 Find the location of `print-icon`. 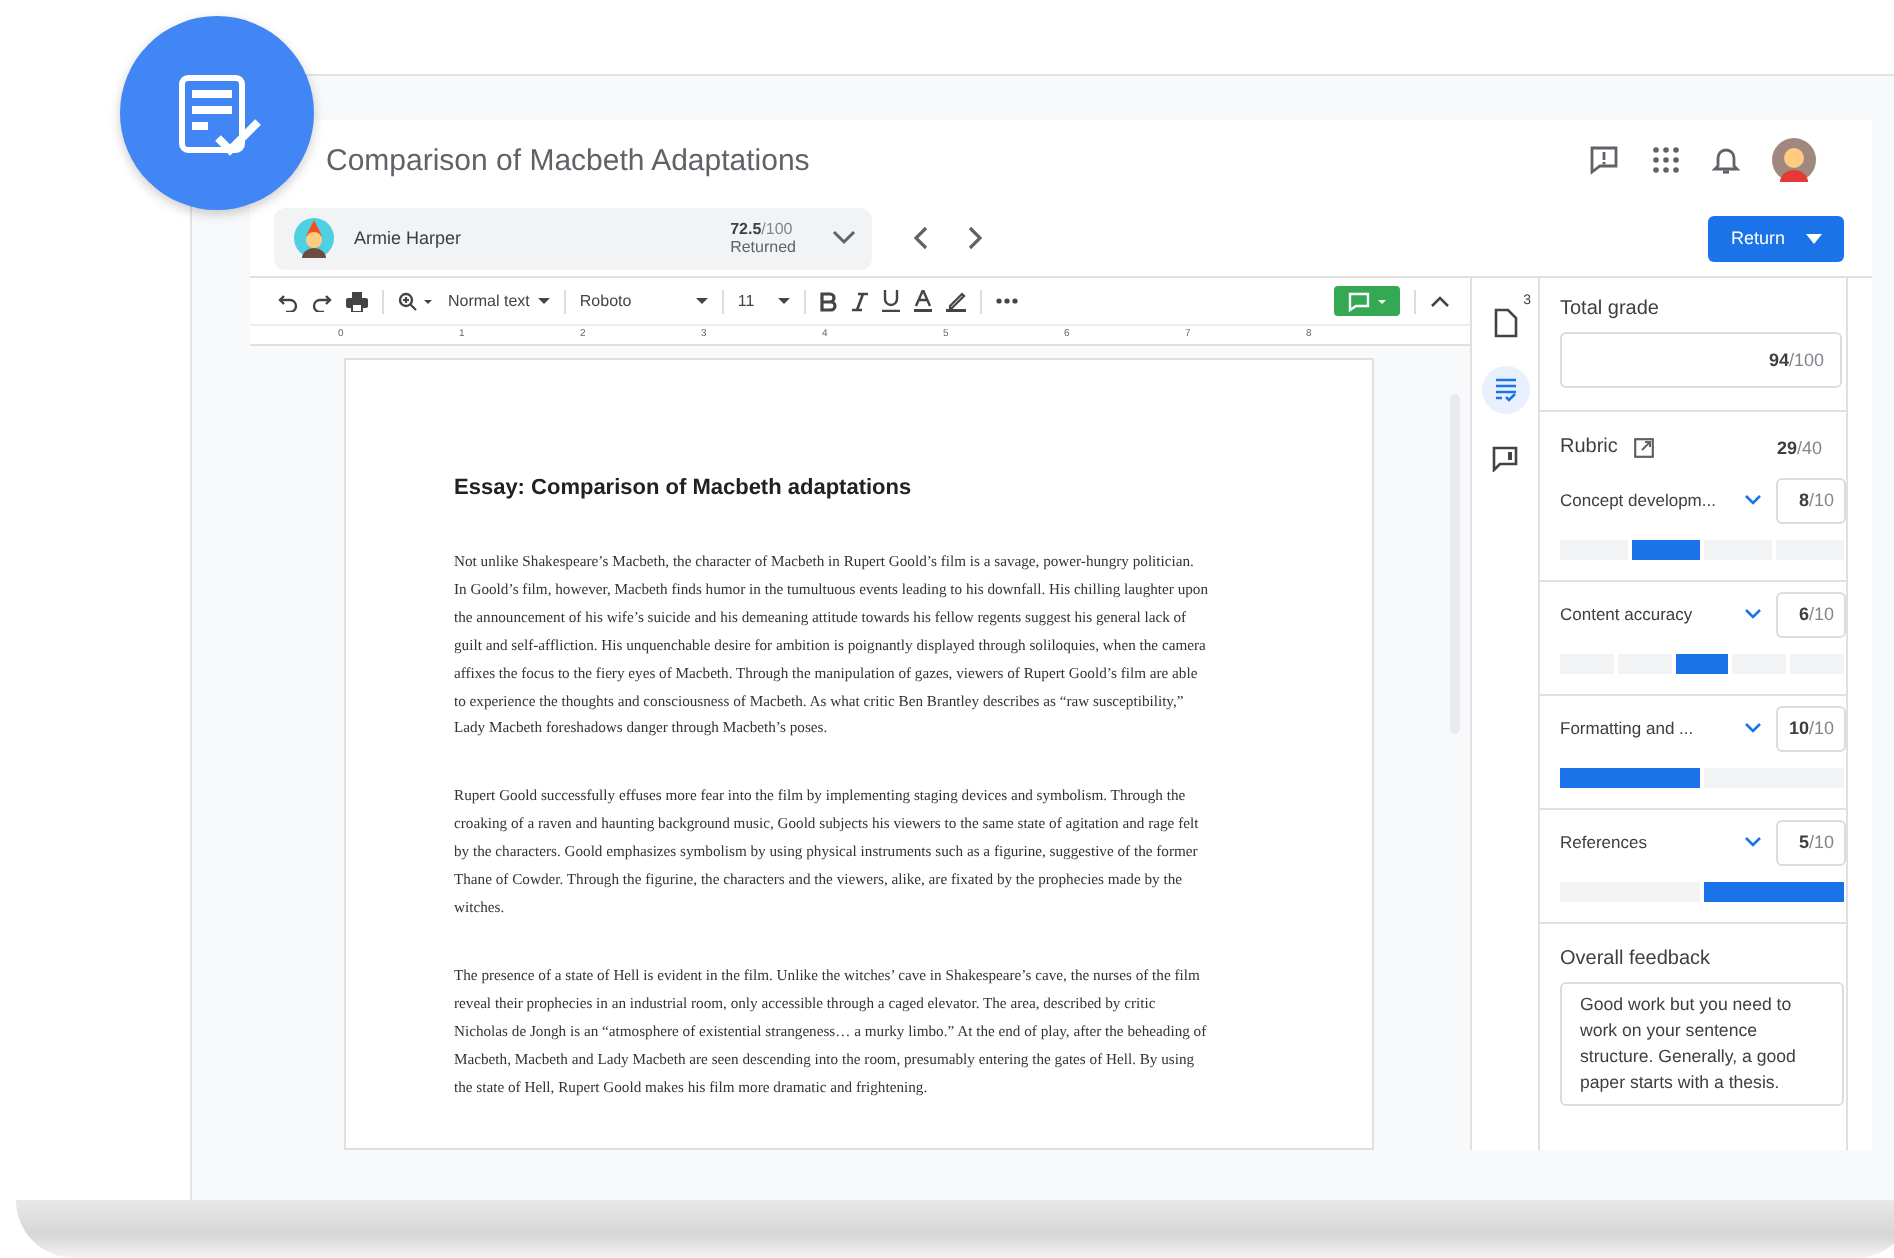

print-icon is located at coordinates (357, 301).